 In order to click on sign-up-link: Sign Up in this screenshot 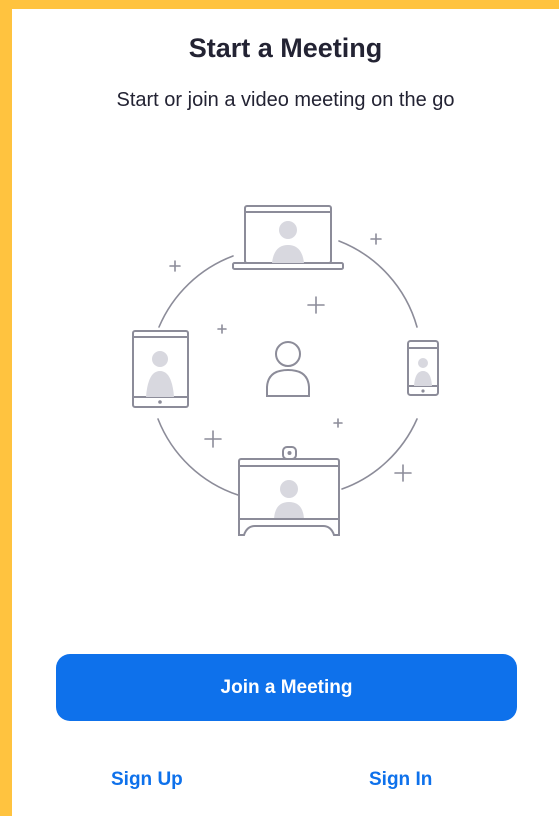, I will do `click(147, 780)`.